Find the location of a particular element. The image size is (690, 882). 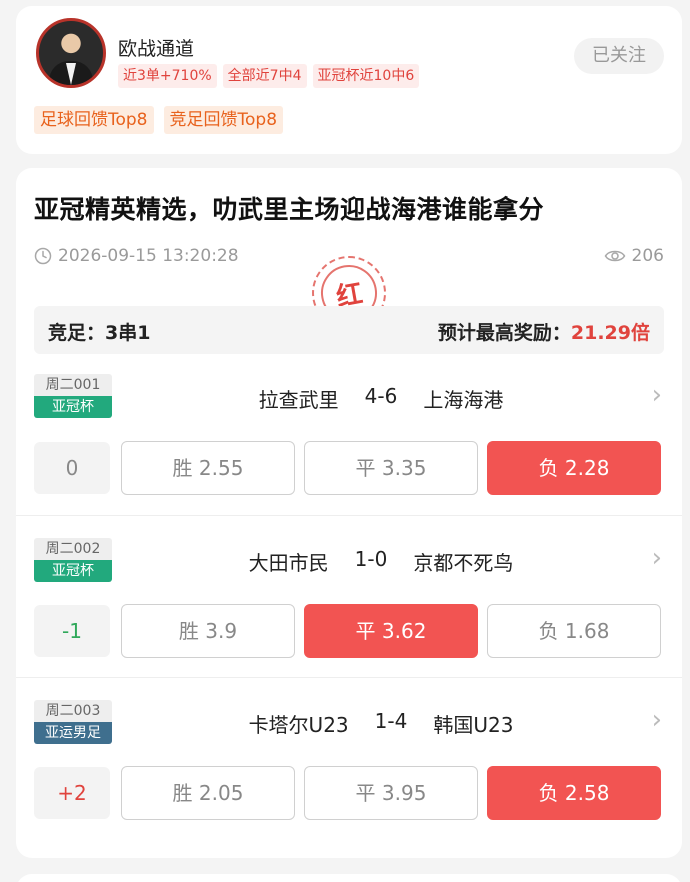

max-reward: 预计最高奖励：21.29倍 is located at coordinates (544, 331).